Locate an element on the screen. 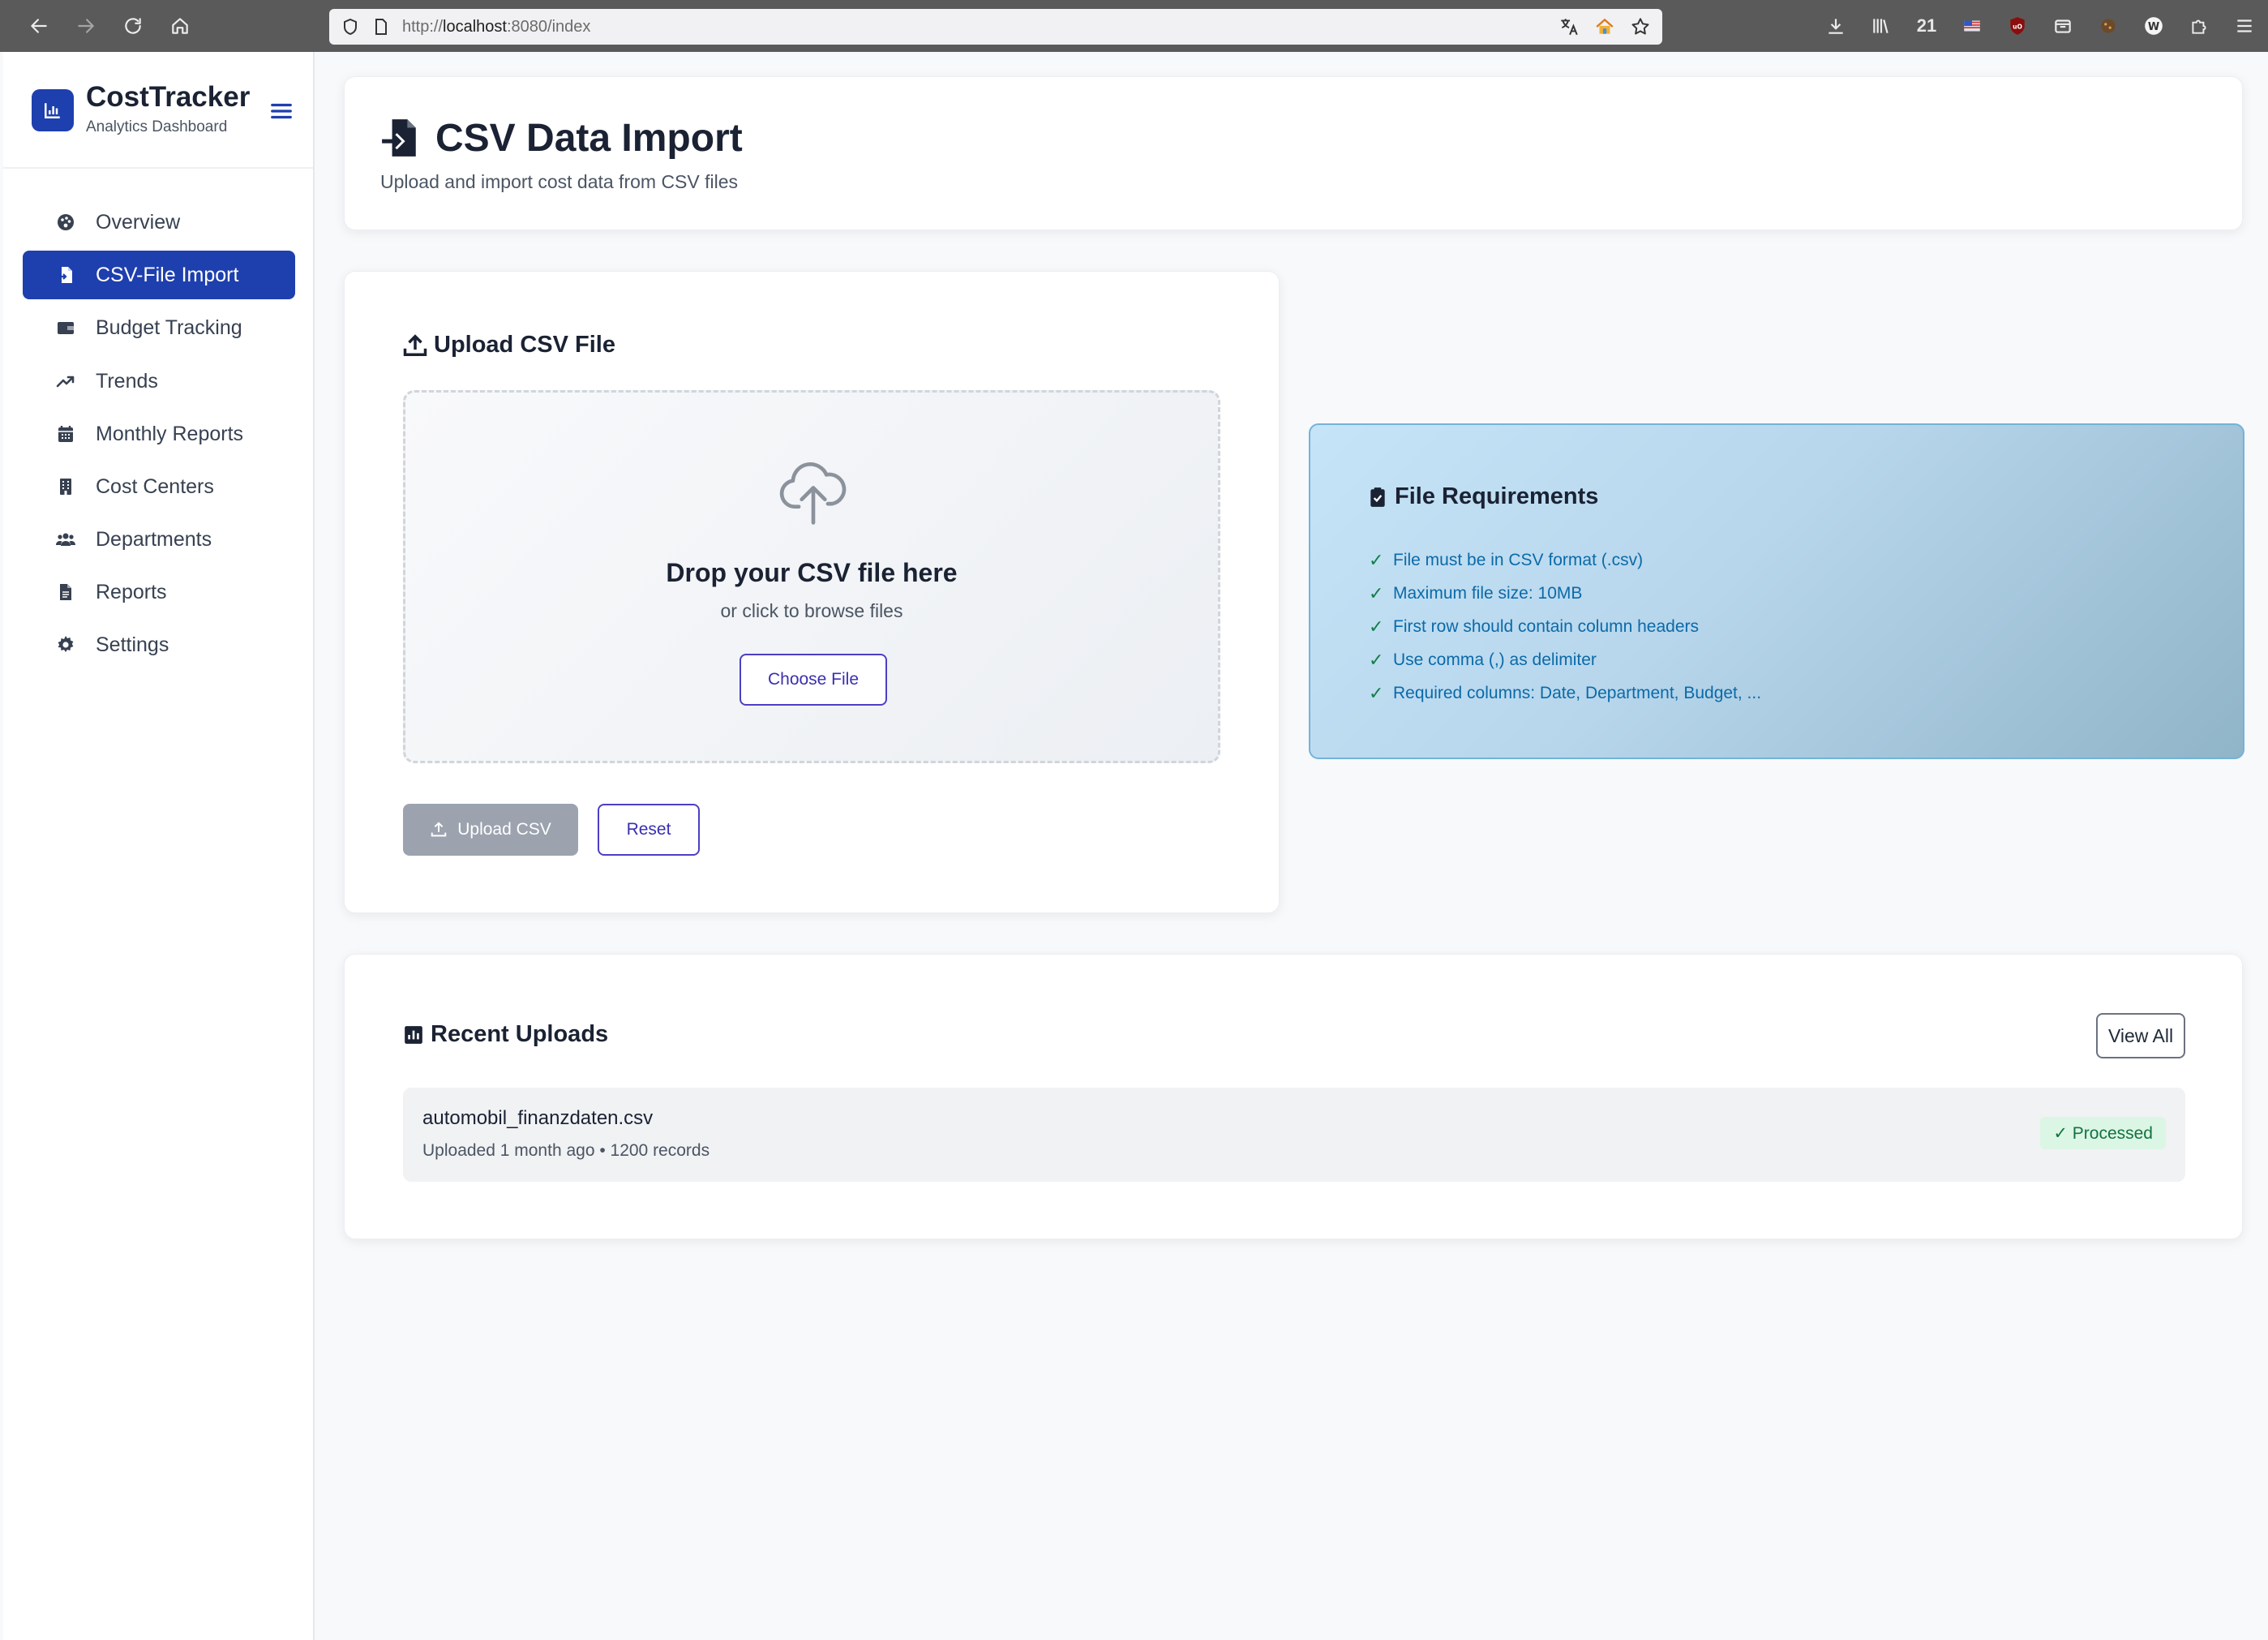 This screenshot has width=2268, height=1640. sidebar-item-budget-tracking: Budget Tracking is located at coordinates (159, 327).